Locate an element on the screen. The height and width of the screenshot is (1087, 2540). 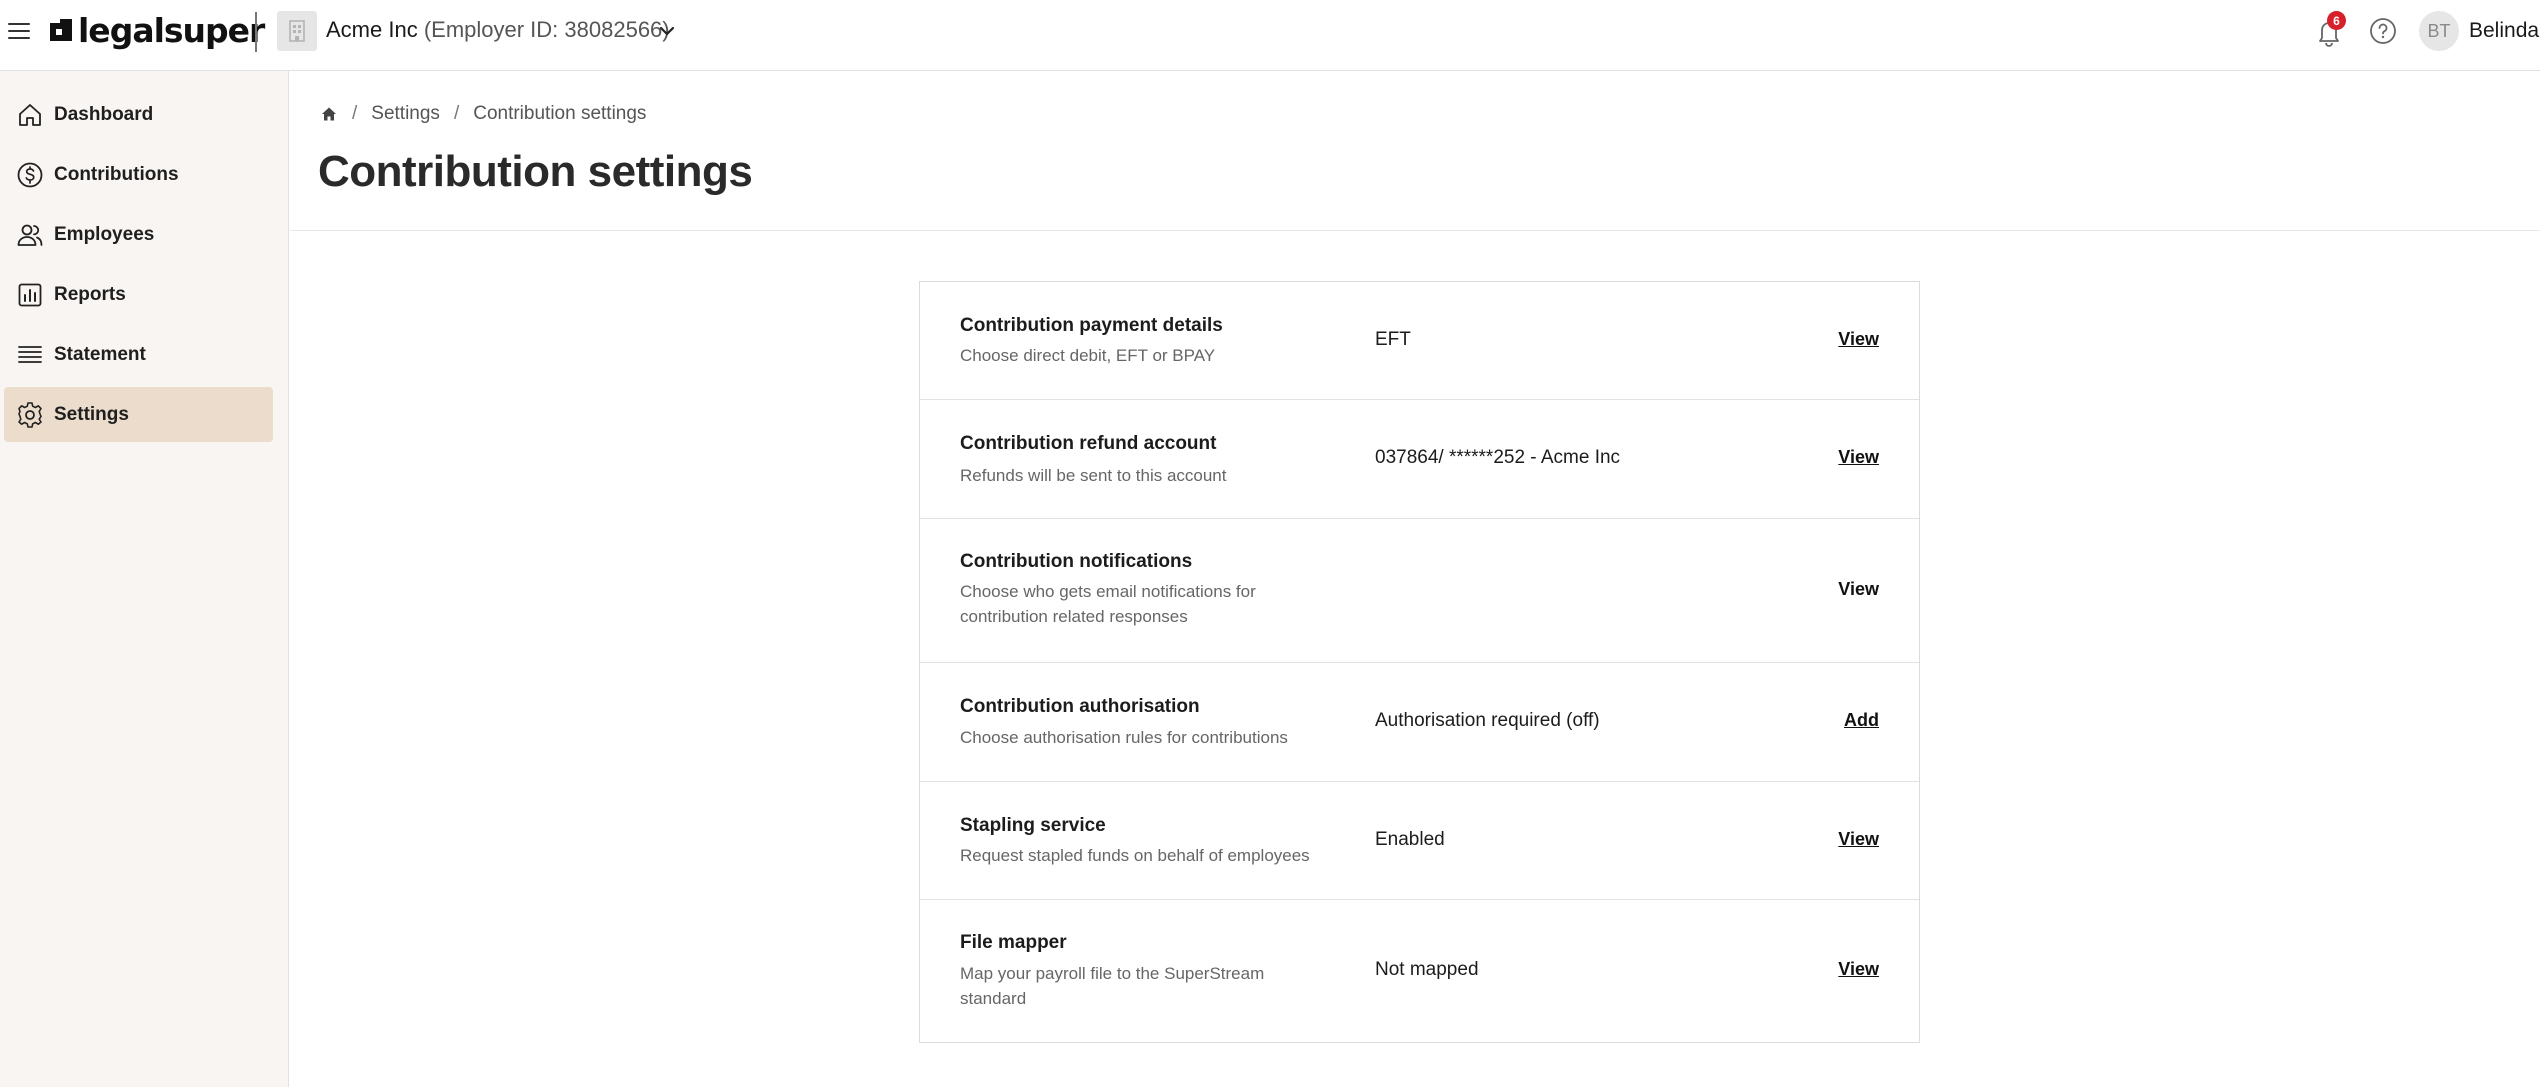
row-description: contribution related responses is located at coordinates (1074, 616).